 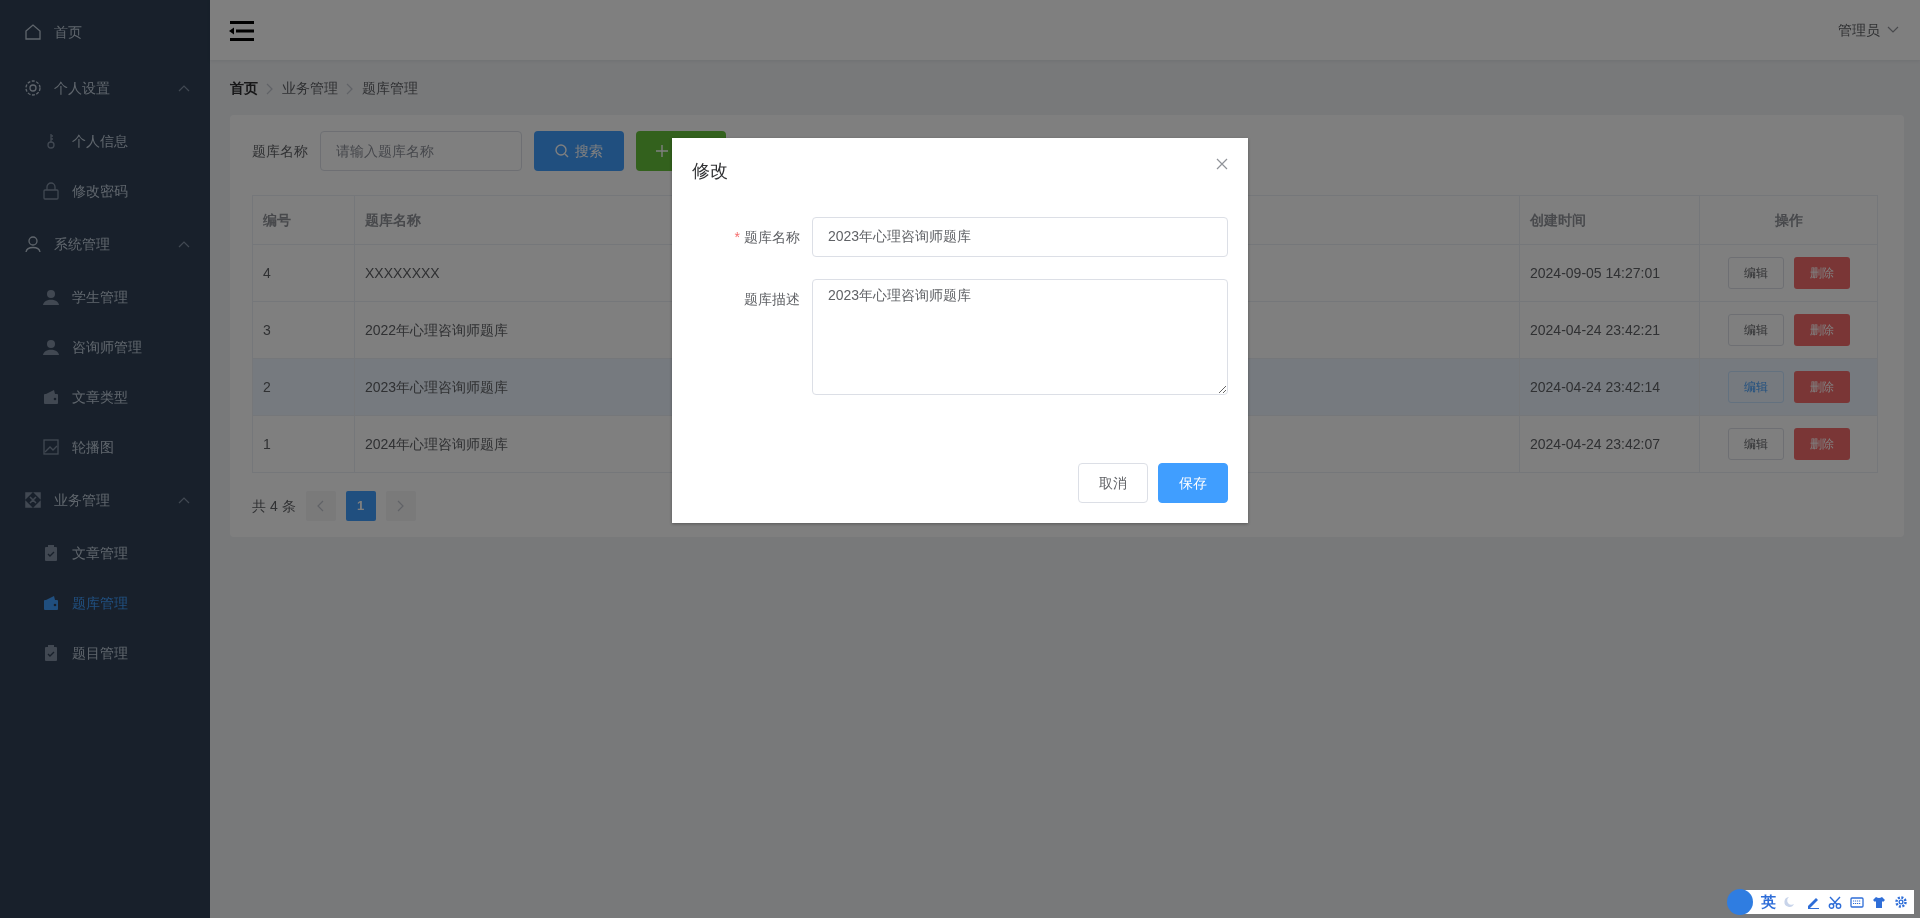 I want to click on breadcrumb-item: 题库管理, so click(x=390, y=88).